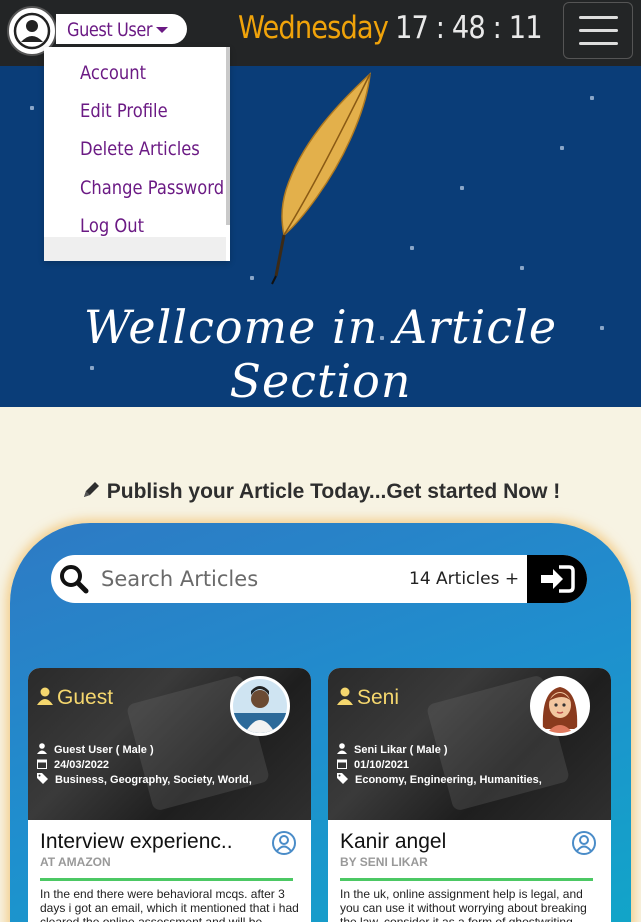 Image resolution: width=641 pixels, height=922 pixels. What do you see at coordinates (464, 579) in the screenshot?
I see `article-count: 14 Articles +` at bounding box center [464, 579].